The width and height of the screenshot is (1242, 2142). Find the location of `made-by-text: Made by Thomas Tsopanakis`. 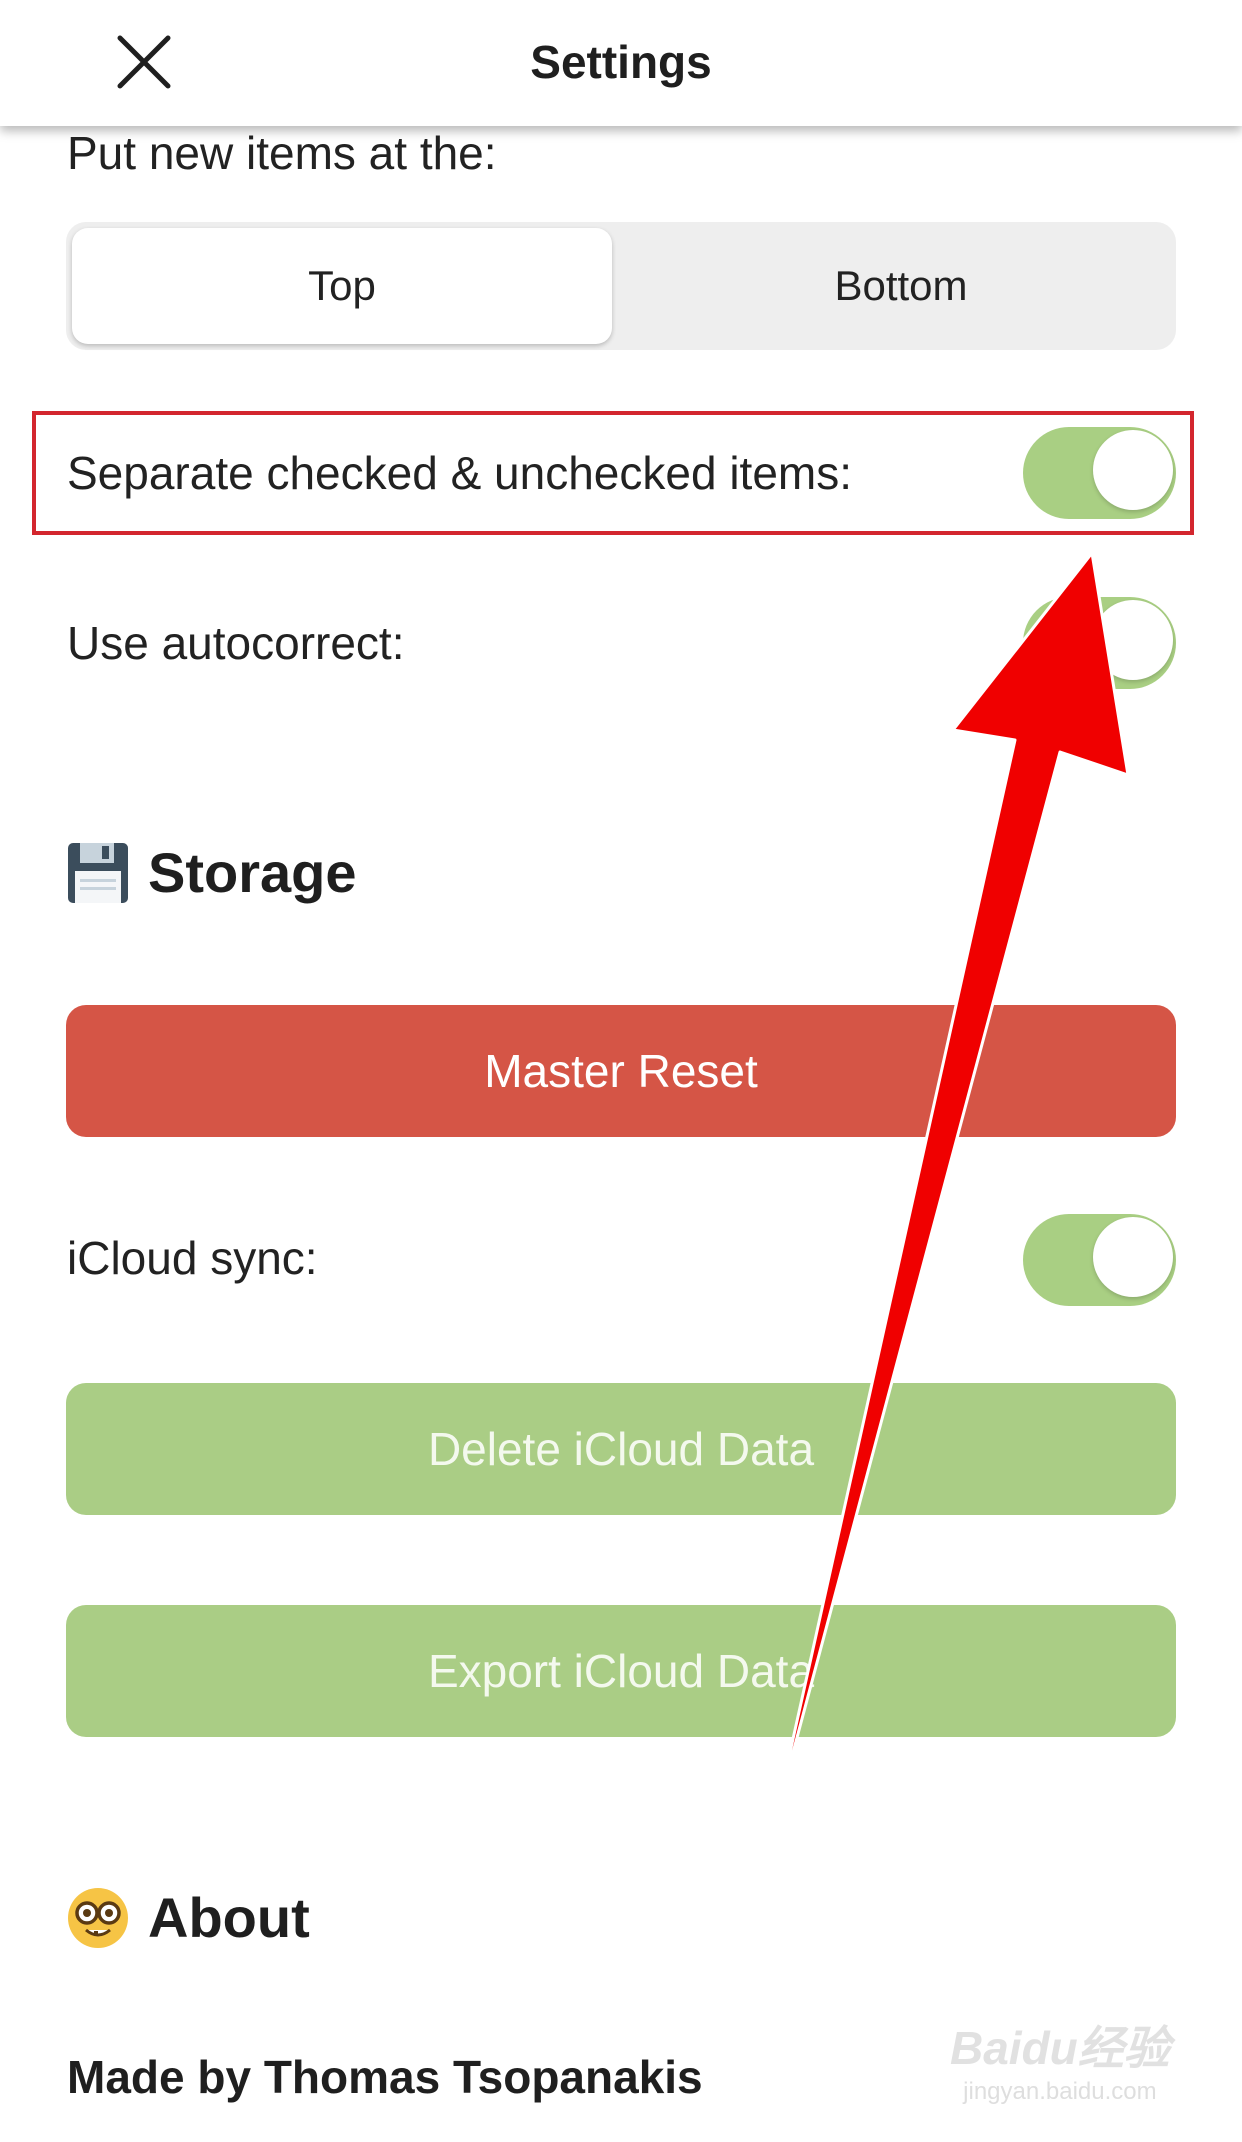

made-by-text: Made by Thomas Tsopanakis is located at coordinates (385, 2077).